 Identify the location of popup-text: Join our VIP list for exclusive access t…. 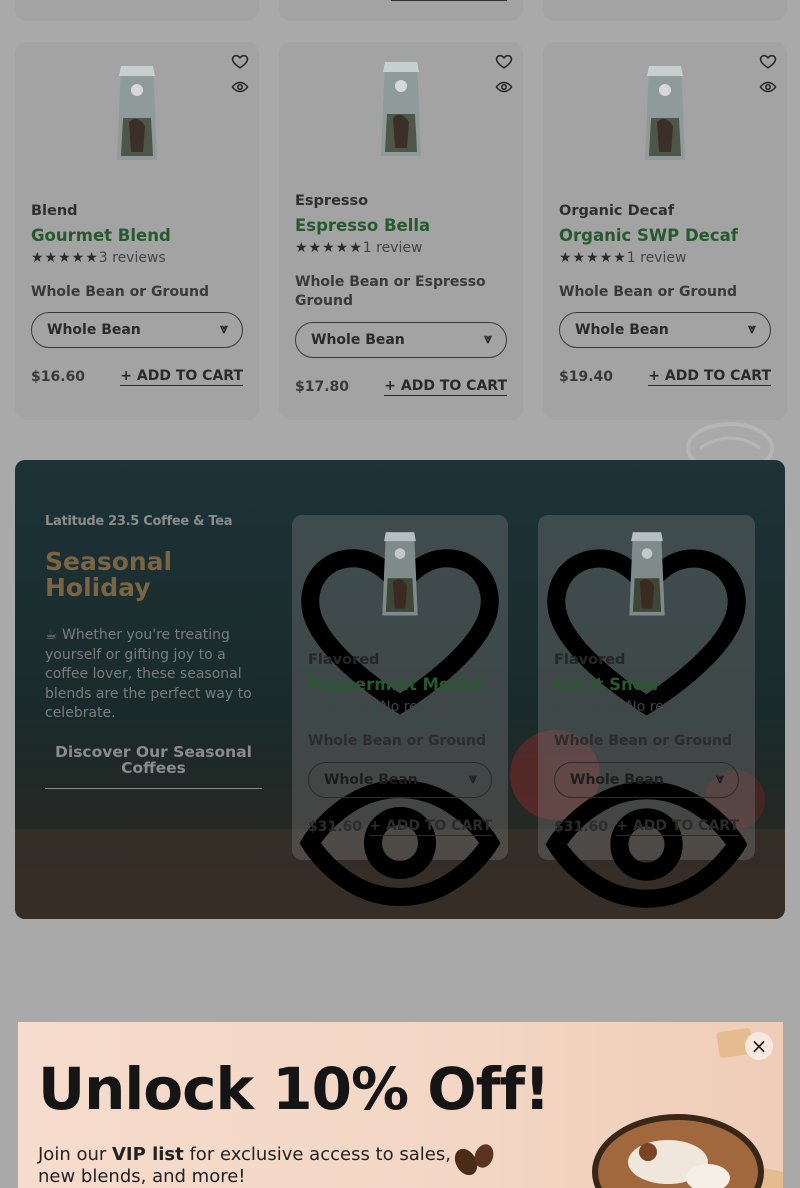
(248, 1166).